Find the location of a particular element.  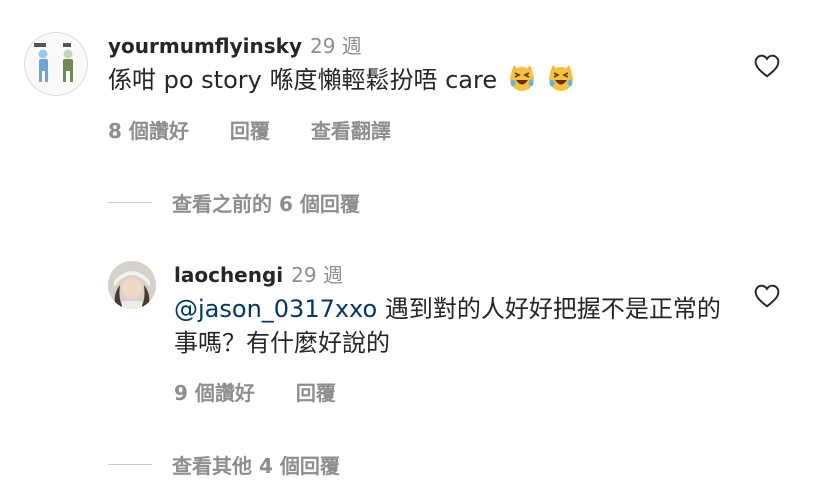

comment-actions: 8 個讚好 回覆 查看翻譯 is located at coordinates (266, 129).